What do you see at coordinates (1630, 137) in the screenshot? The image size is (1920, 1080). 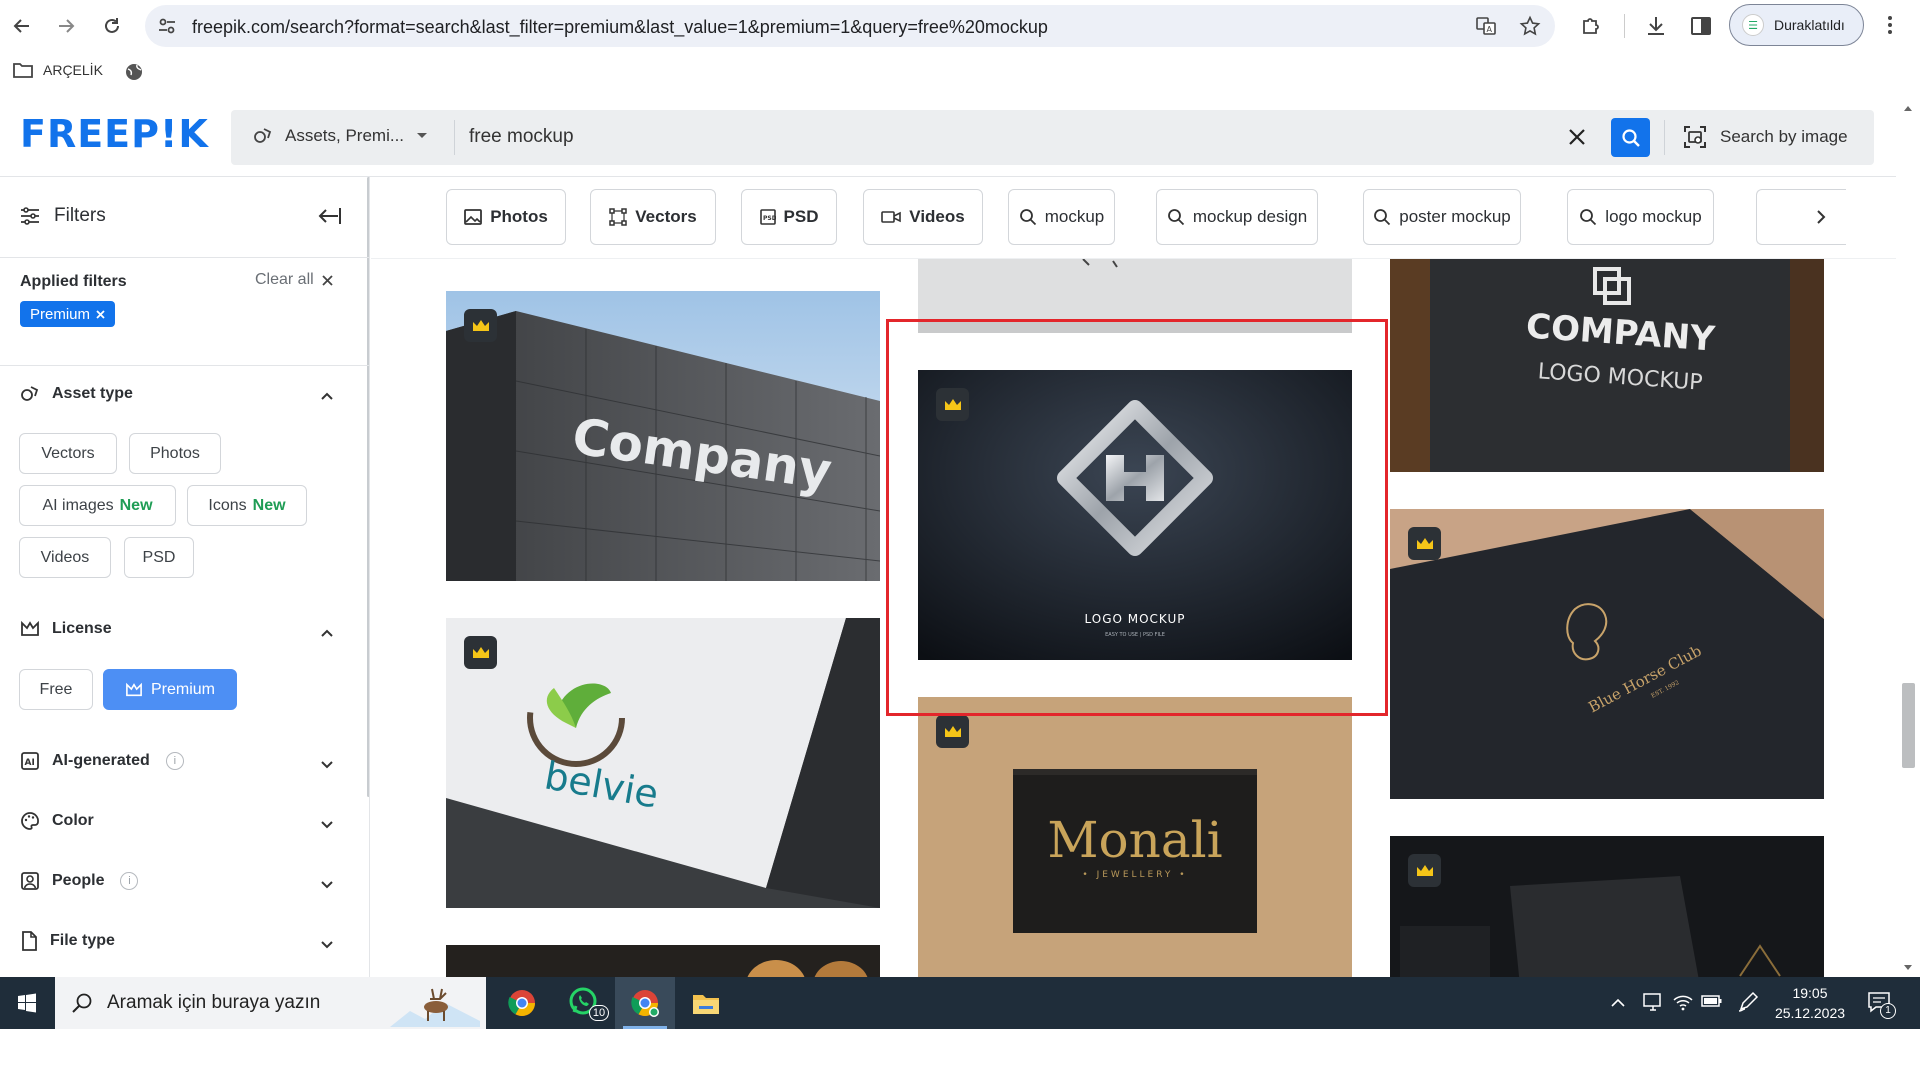 I see `search-button` at bounding box center [1630, 137].